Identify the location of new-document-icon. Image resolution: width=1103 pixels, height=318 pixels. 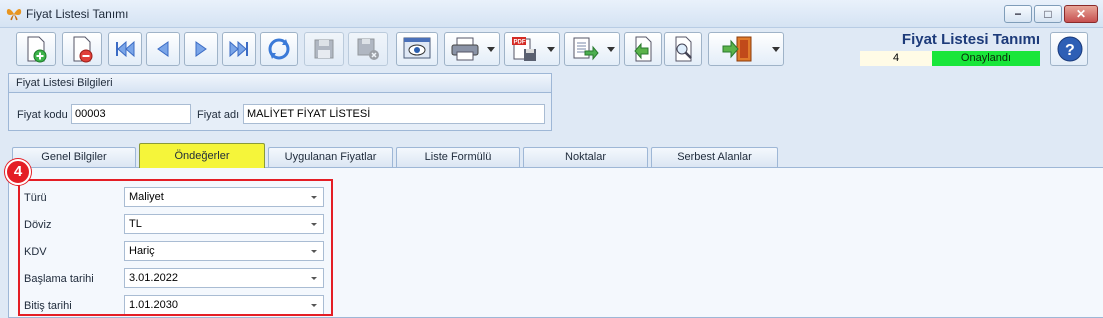
(37, 49).